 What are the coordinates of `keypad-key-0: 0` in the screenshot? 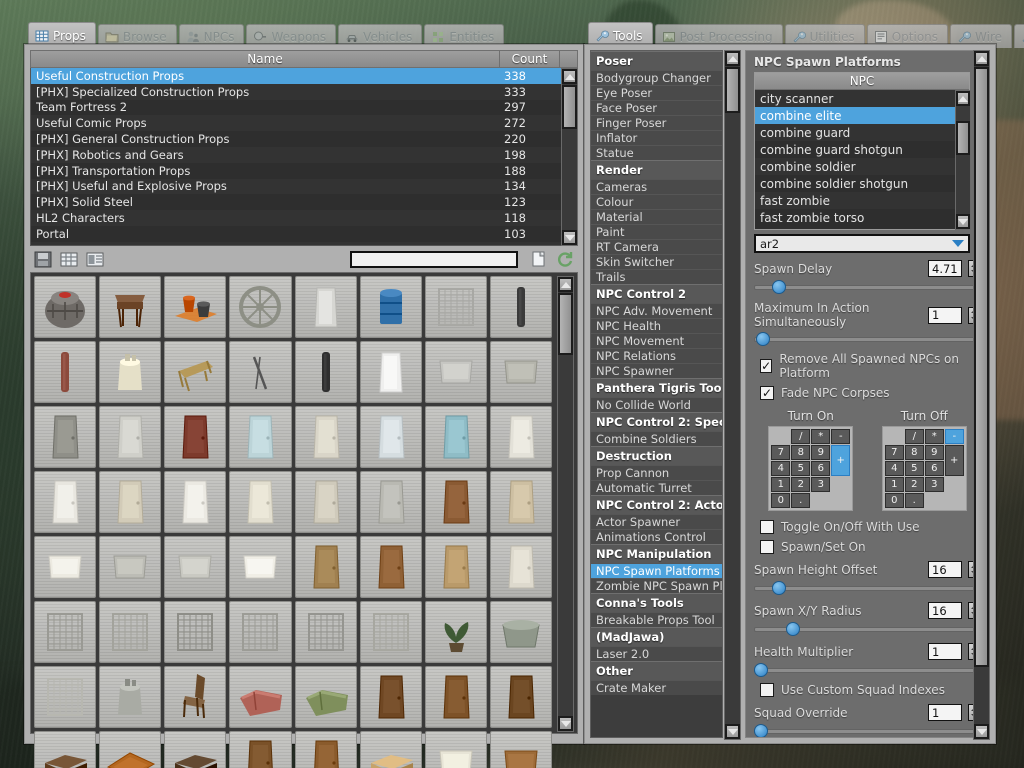 It's located at (781, 500).